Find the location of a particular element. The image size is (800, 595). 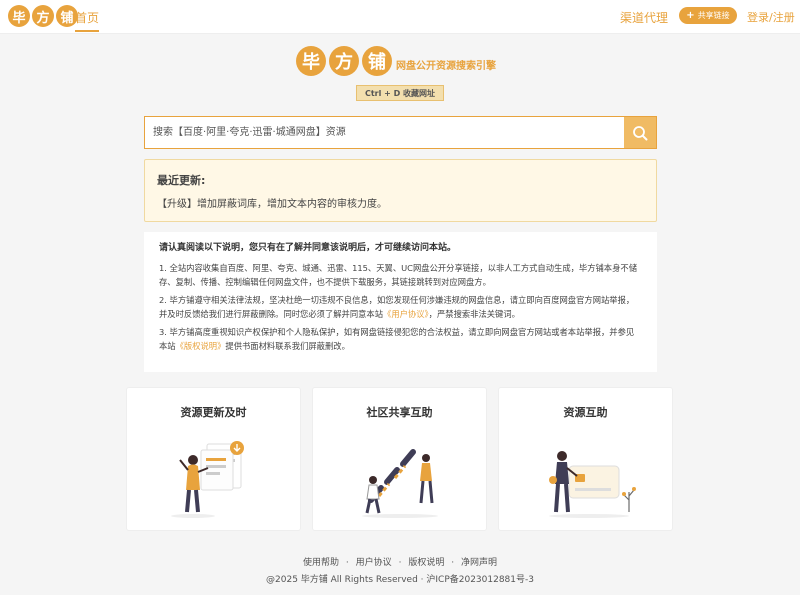

document-update-illustration is located at coordinates (207, 479).